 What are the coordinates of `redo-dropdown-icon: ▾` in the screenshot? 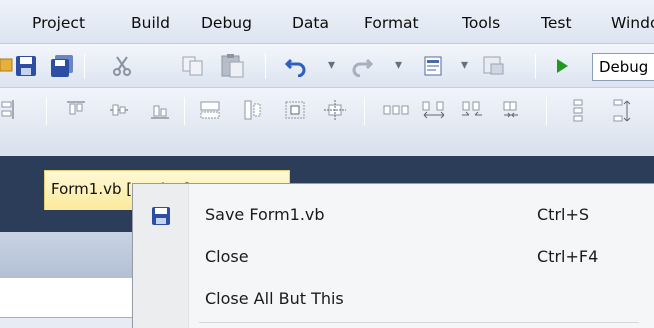 It's located at (398, 65).